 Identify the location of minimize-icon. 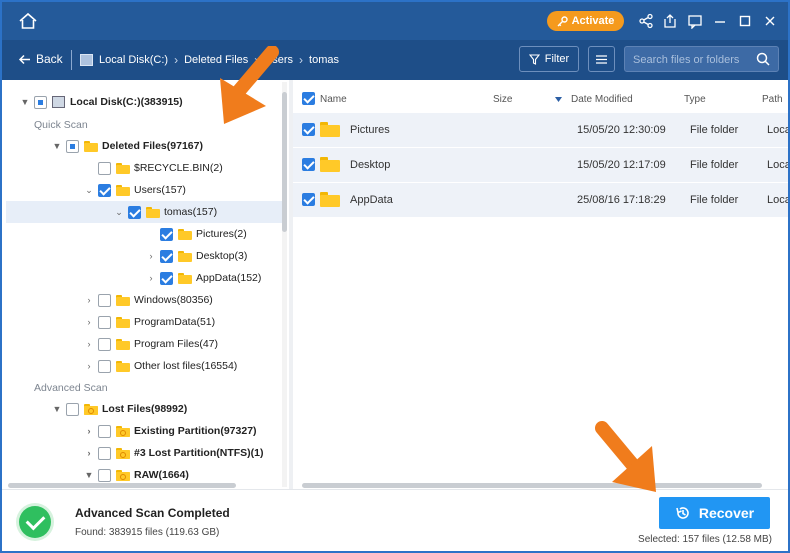
(720, 21).